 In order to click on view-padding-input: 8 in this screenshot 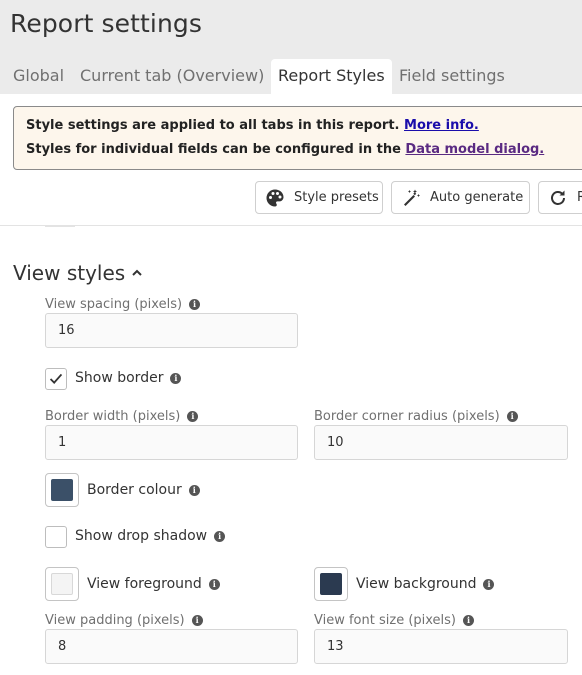, I will do `click(171, 646)`.